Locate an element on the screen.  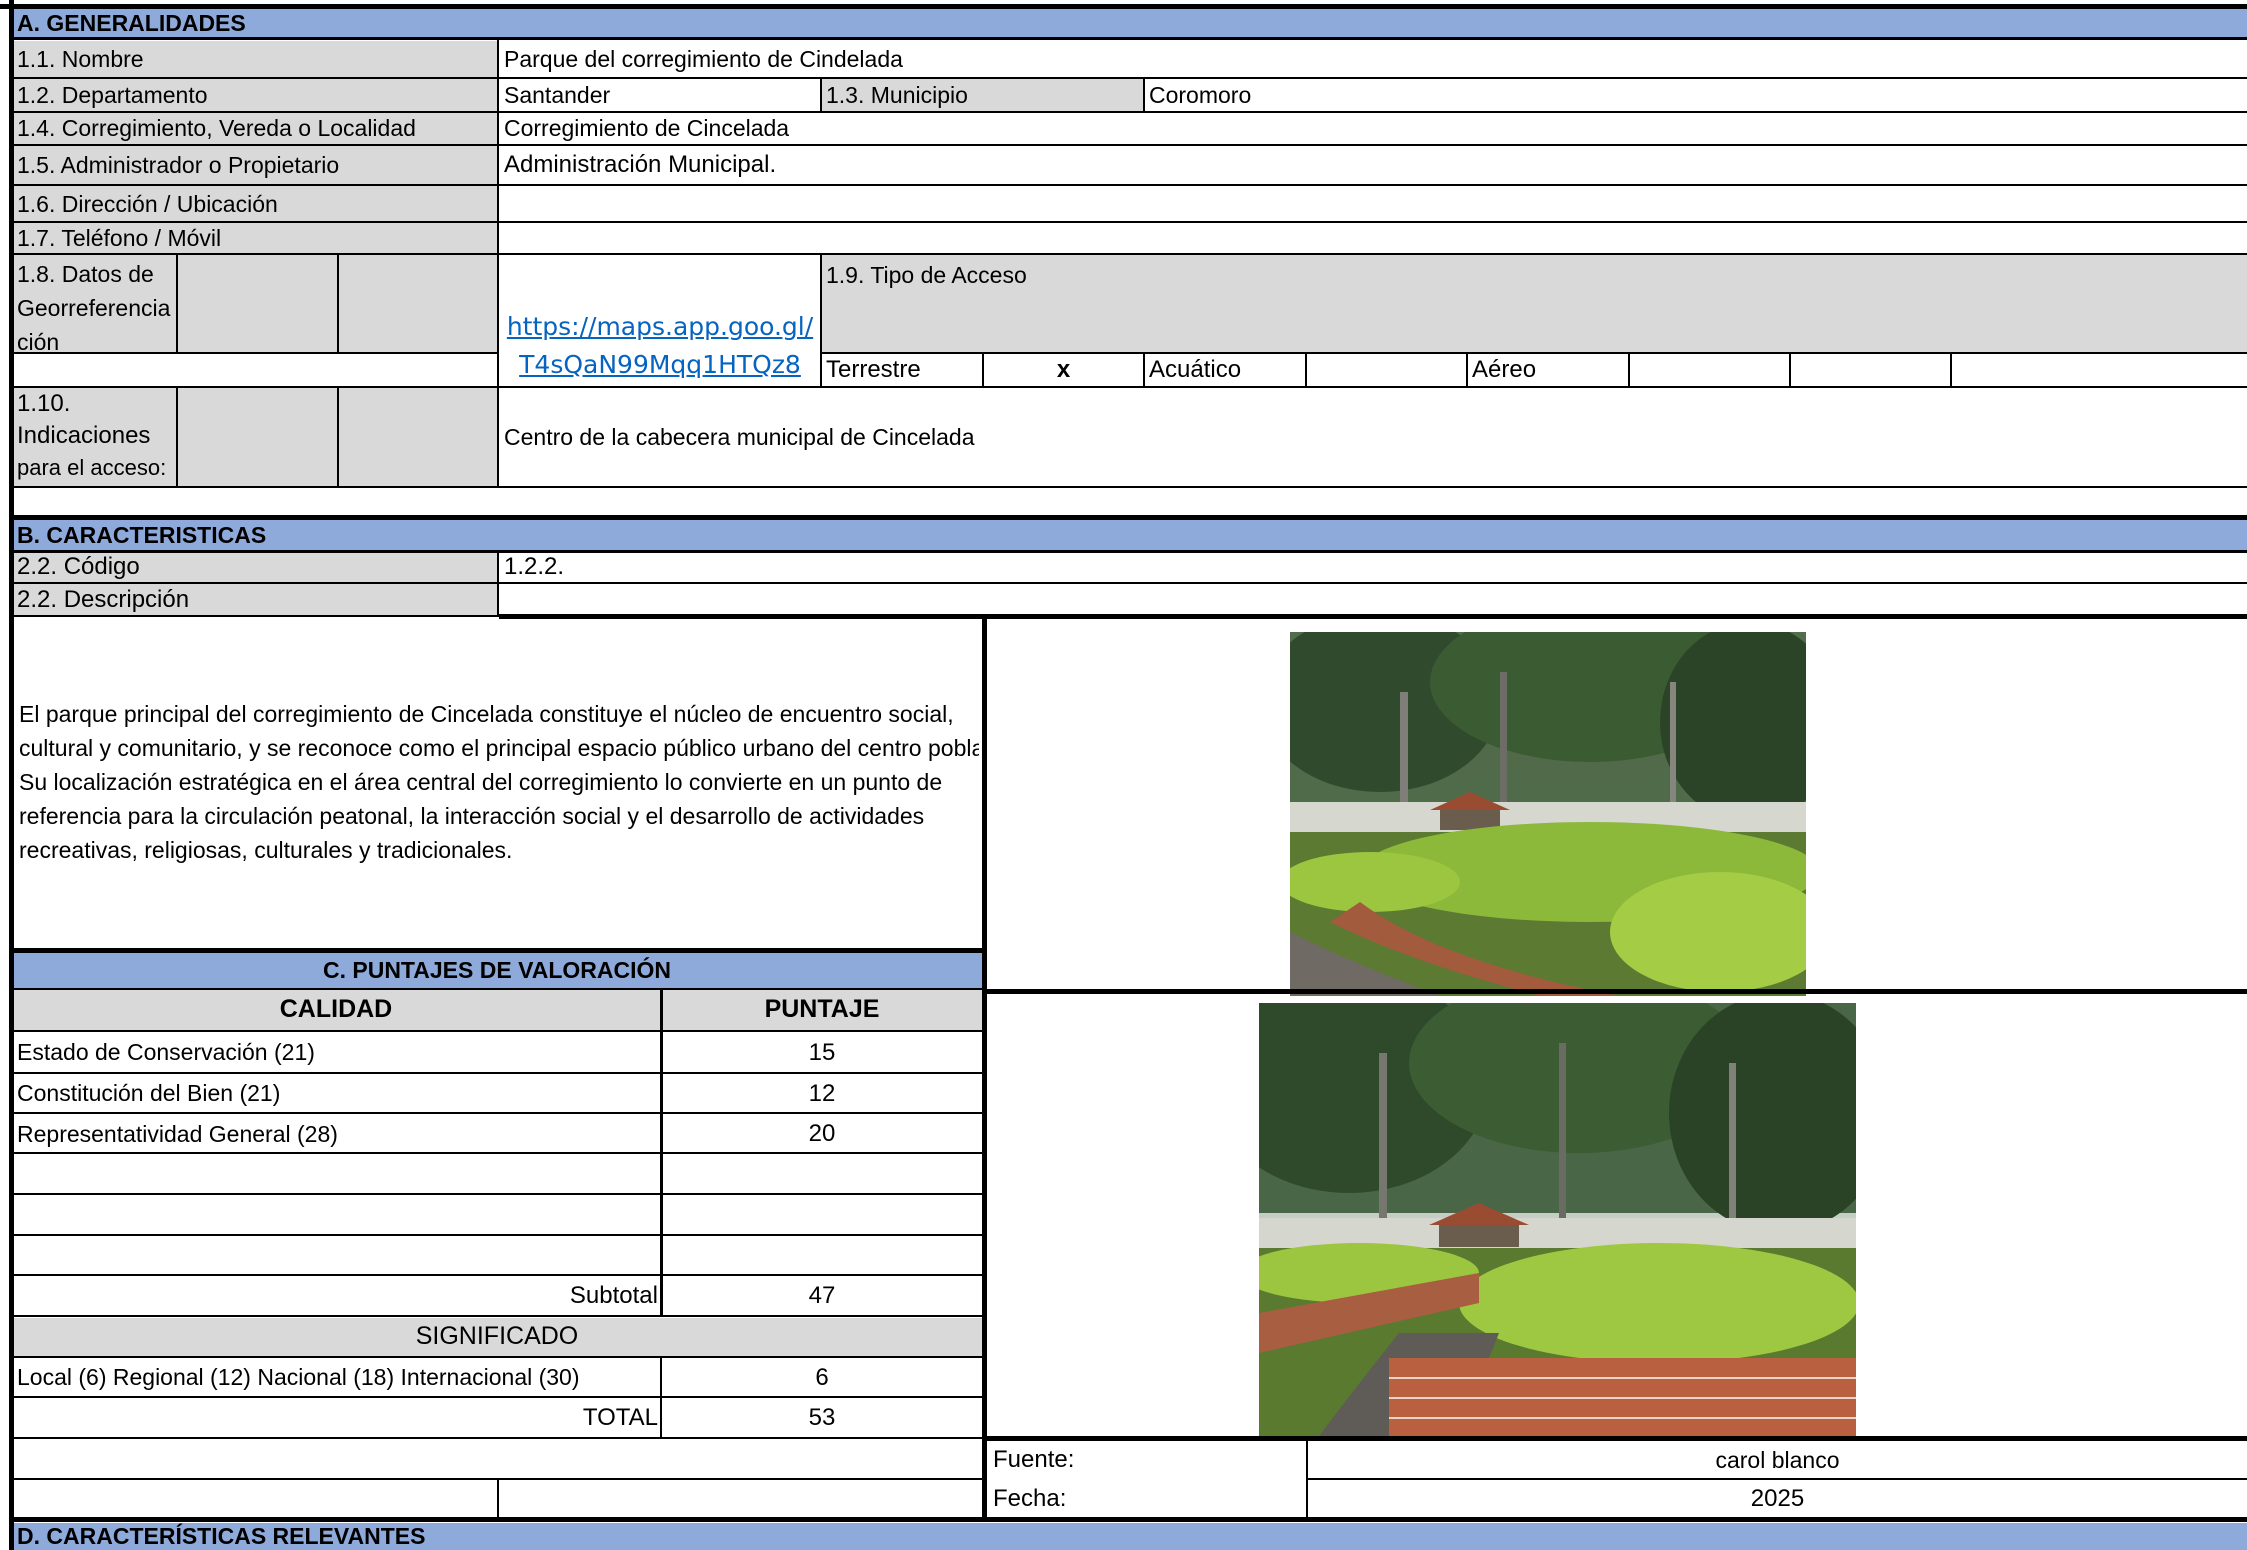
score-row-value: 20 is located at coordinates (822, 1133).